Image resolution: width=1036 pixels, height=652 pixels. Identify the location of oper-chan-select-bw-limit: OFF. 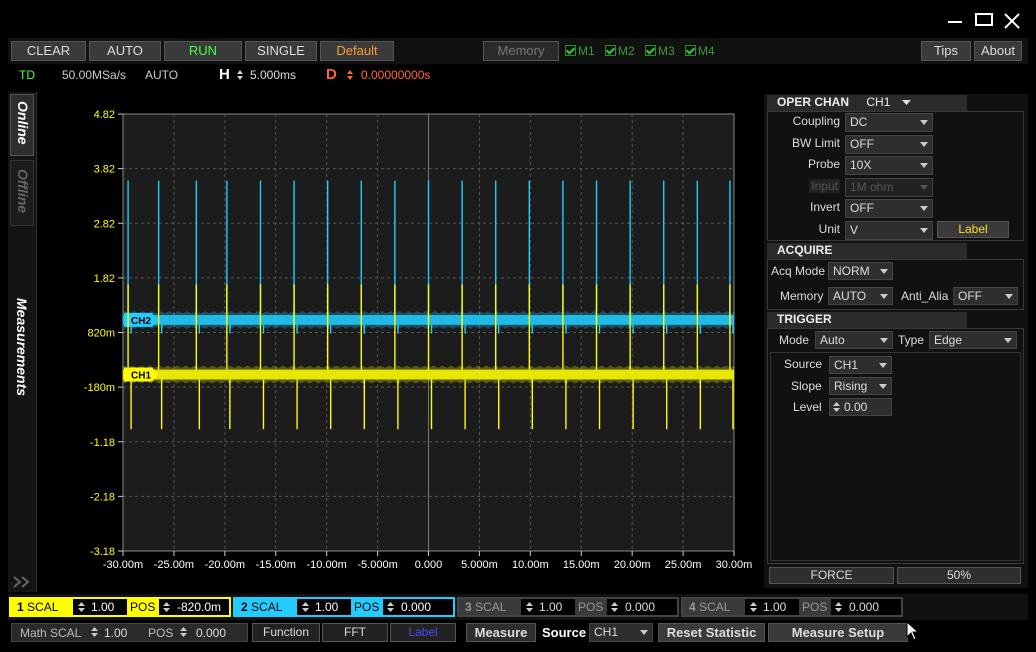
(889, 144).